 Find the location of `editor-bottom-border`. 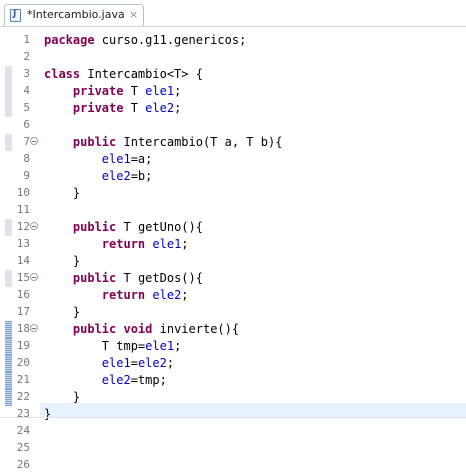

editor-bottom-border is located at coordinates (233, 417).